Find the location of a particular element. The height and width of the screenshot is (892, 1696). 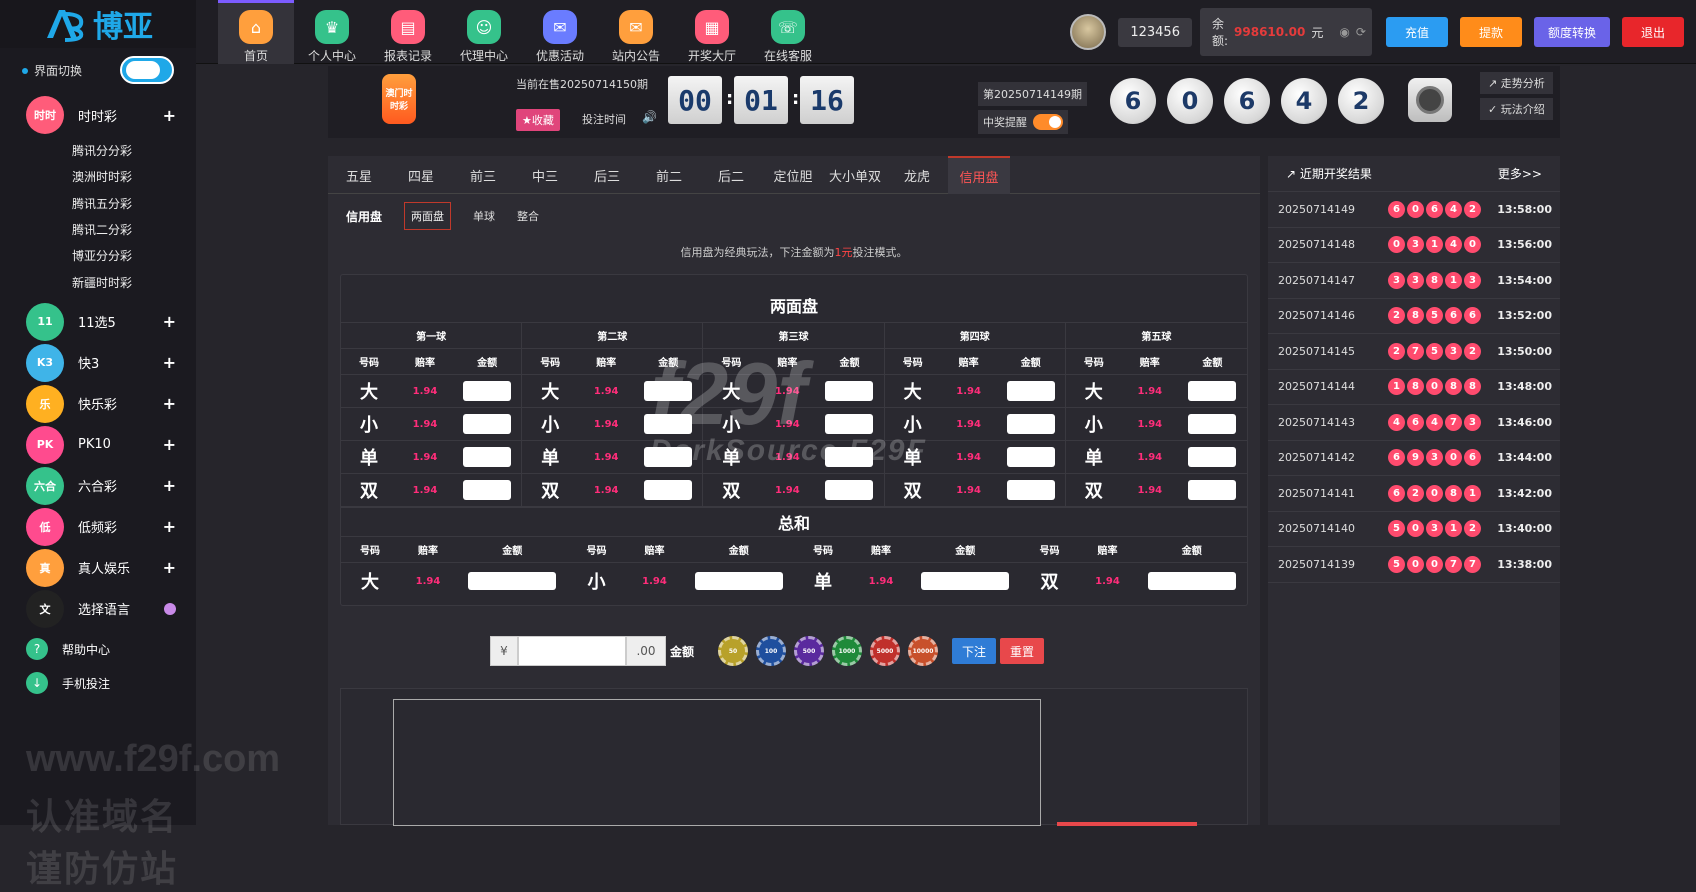

subtab-combined: 整合 is located at coordinates (528, 216).